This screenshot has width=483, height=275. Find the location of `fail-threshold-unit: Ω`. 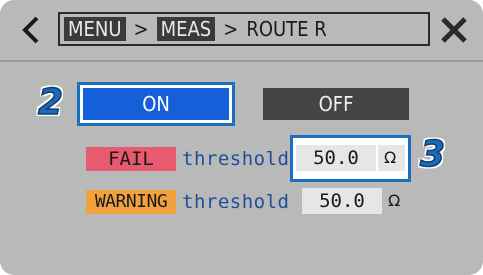

fail-threshold-unit: Ω is located at coordinates (390, 157).